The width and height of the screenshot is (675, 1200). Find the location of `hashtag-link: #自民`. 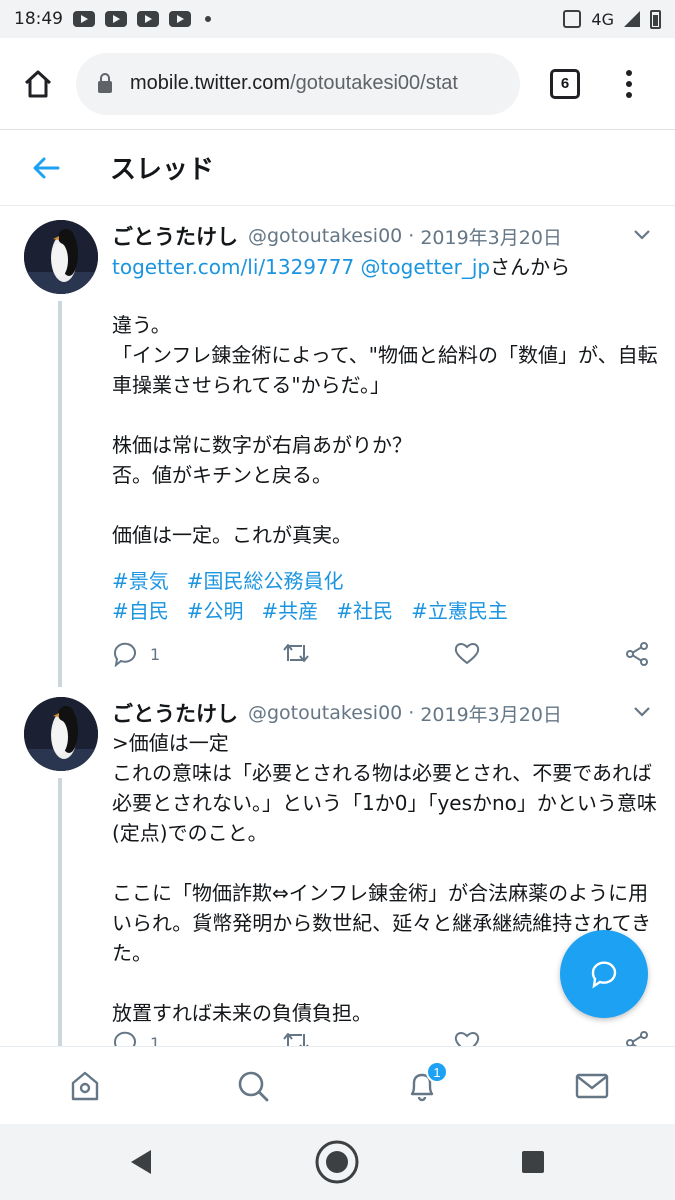

hashtag-link: #自民 is located at coordinates (140, 611).